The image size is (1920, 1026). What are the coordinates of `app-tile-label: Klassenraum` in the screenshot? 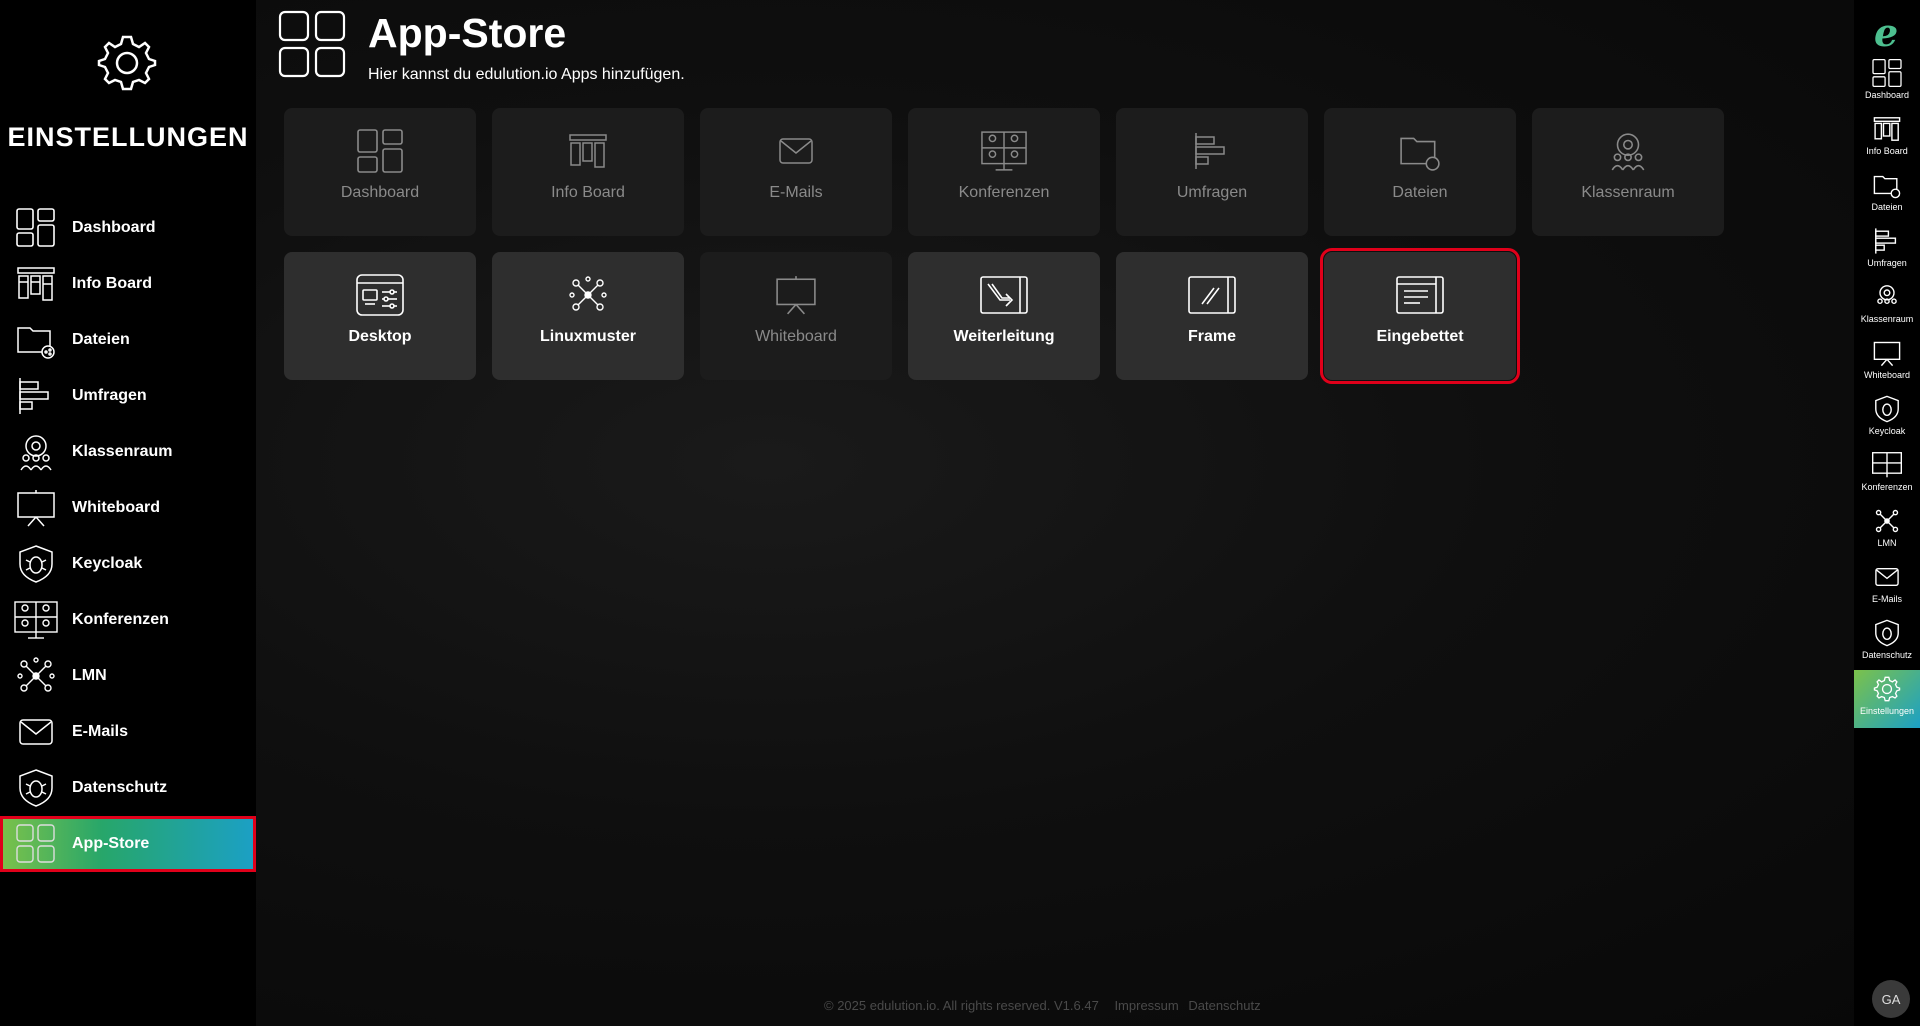 It's located at (1628, 192).